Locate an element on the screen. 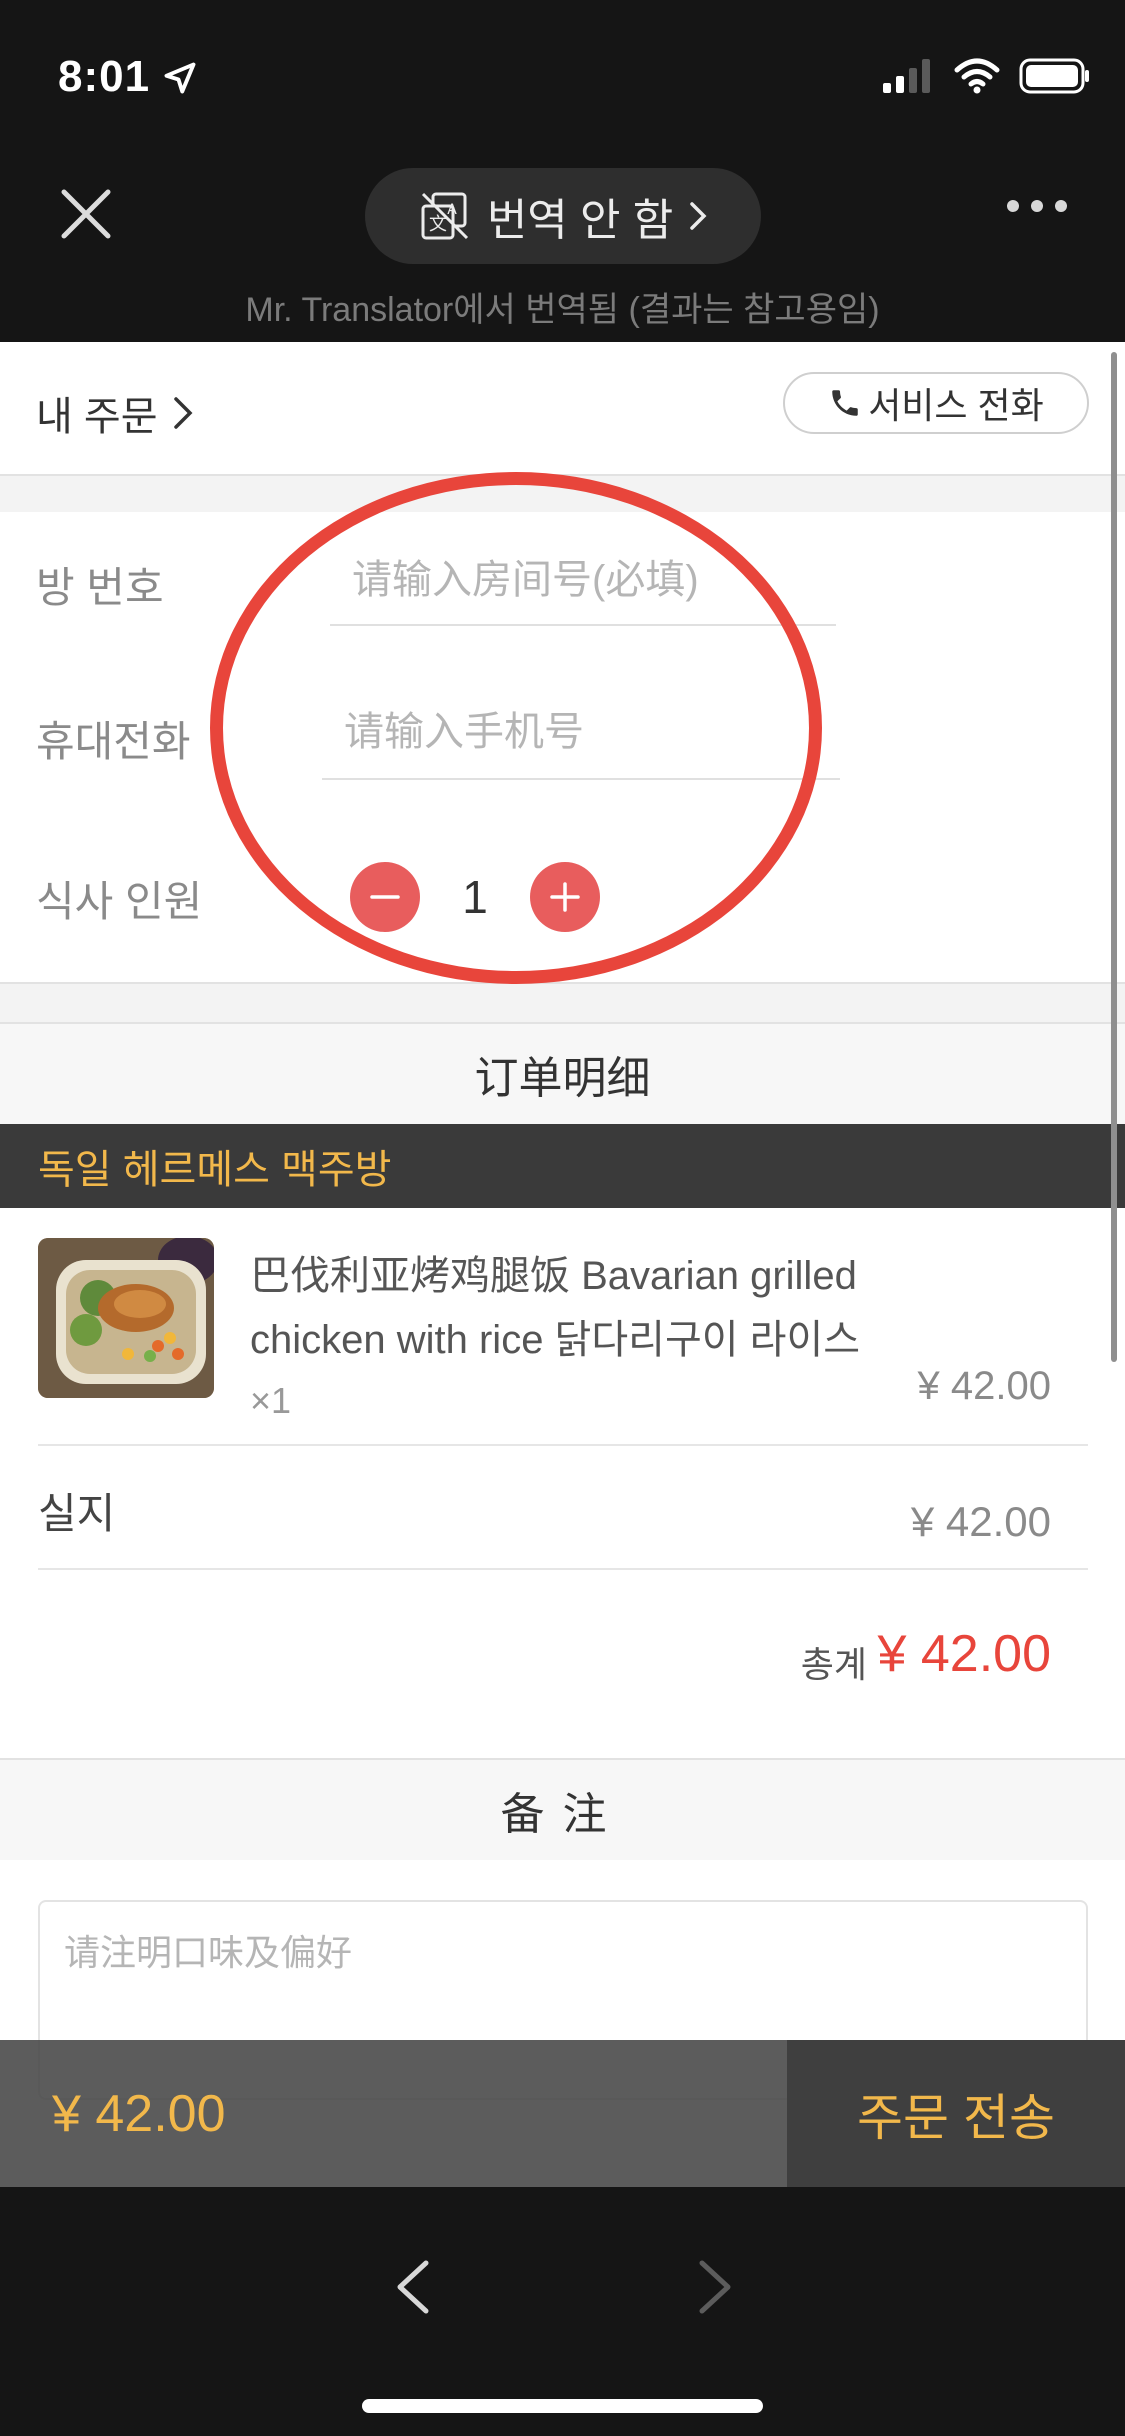  service-call-button: 서비스 전화 is located at coordinates (936, 403).